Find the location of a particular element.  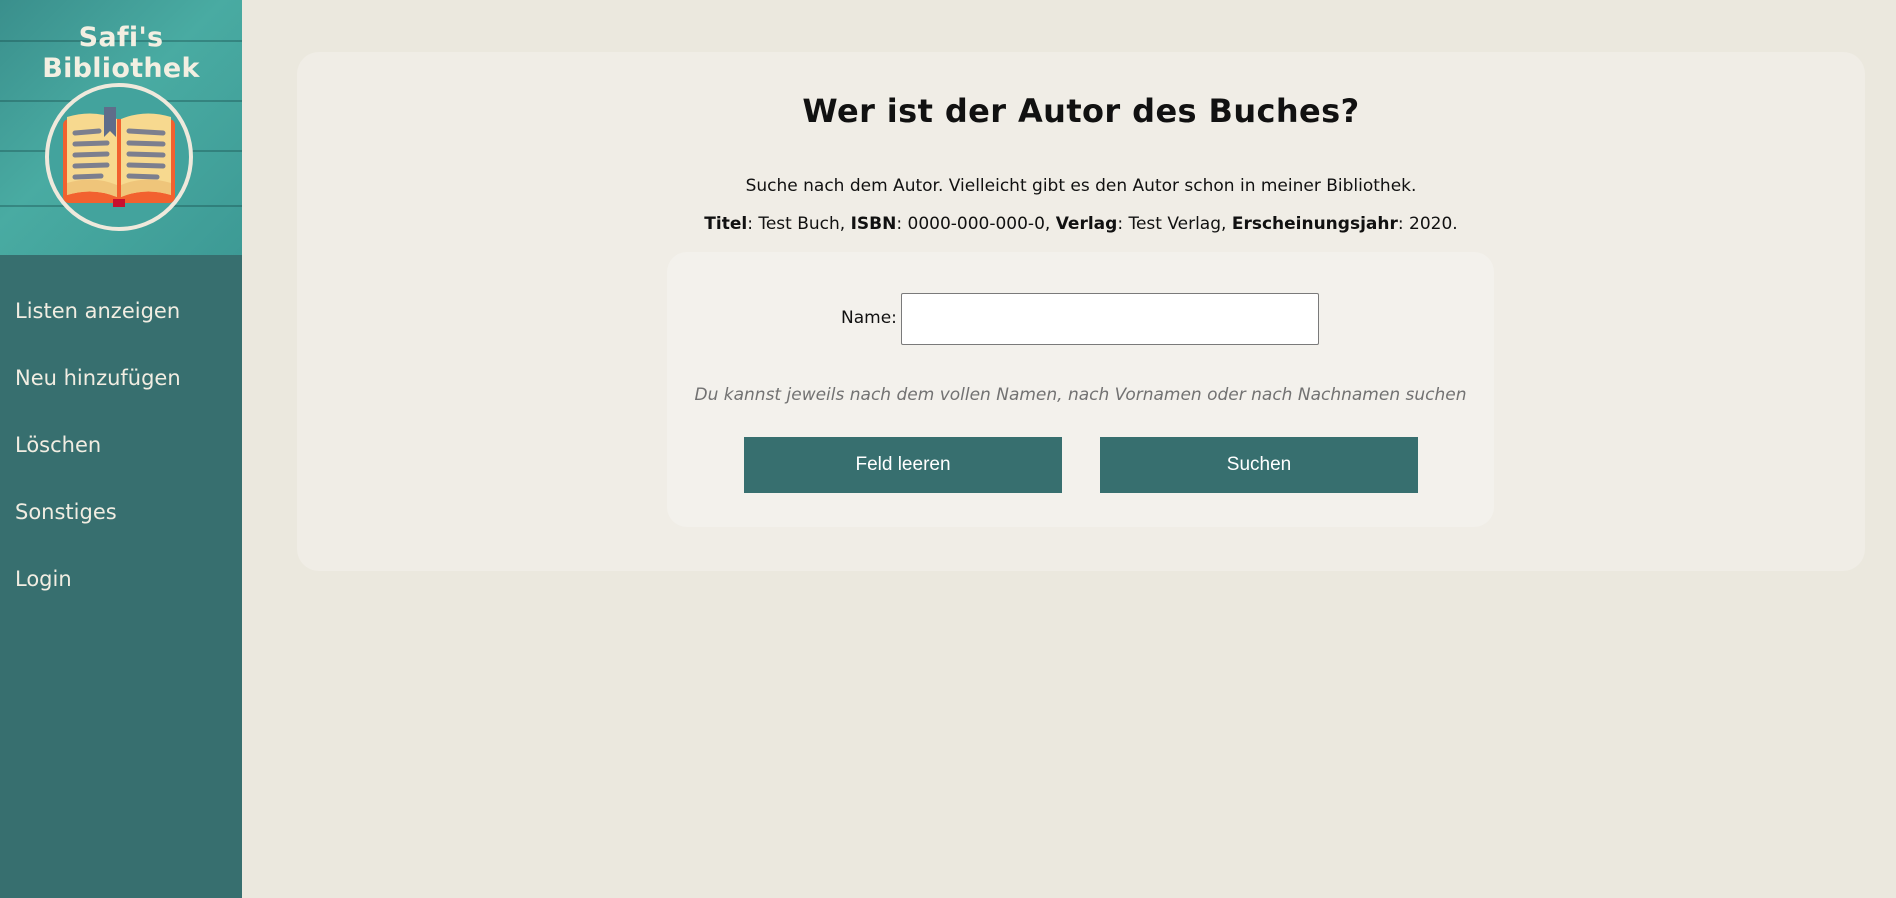

search-button: Suchen is located at coordinates (1259, 465).